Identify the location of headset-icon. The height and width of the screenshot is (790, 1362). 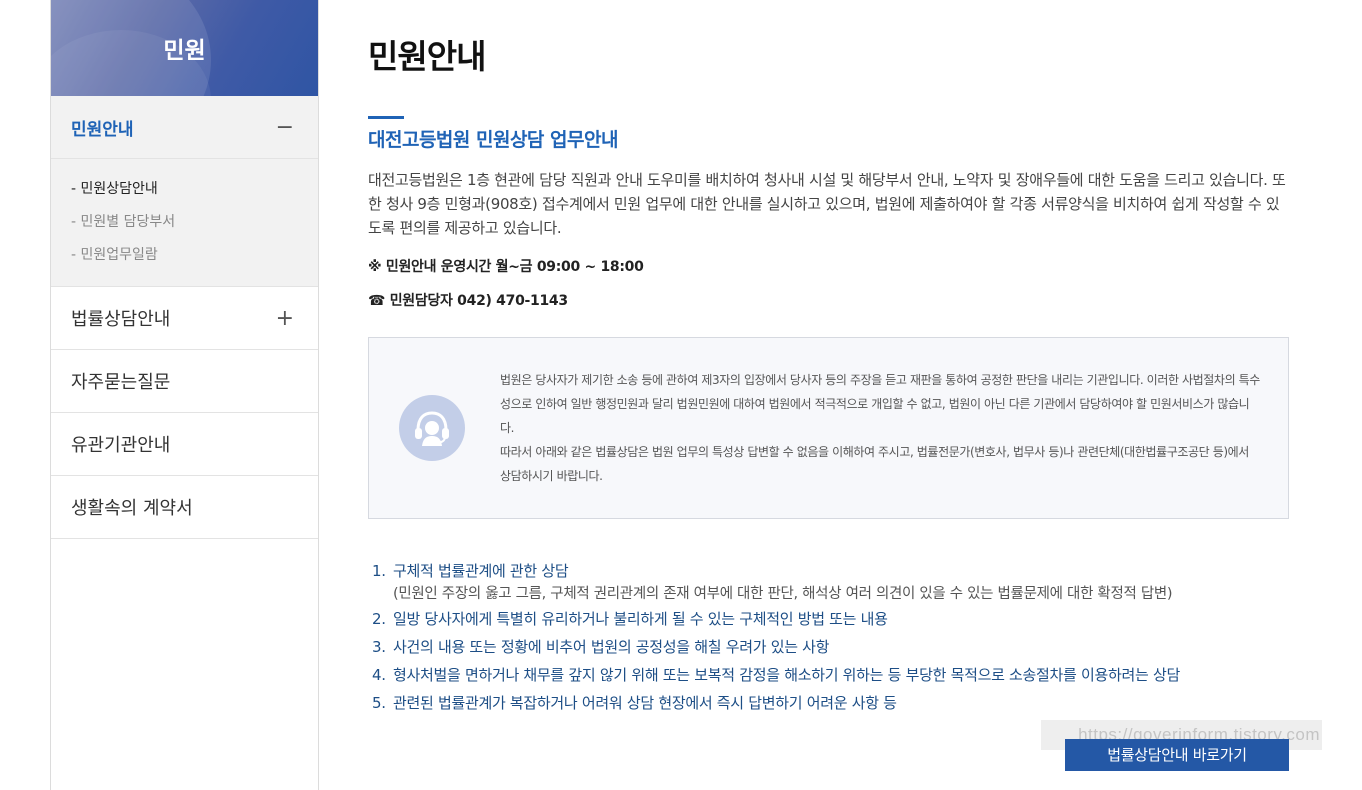
(432, 428).